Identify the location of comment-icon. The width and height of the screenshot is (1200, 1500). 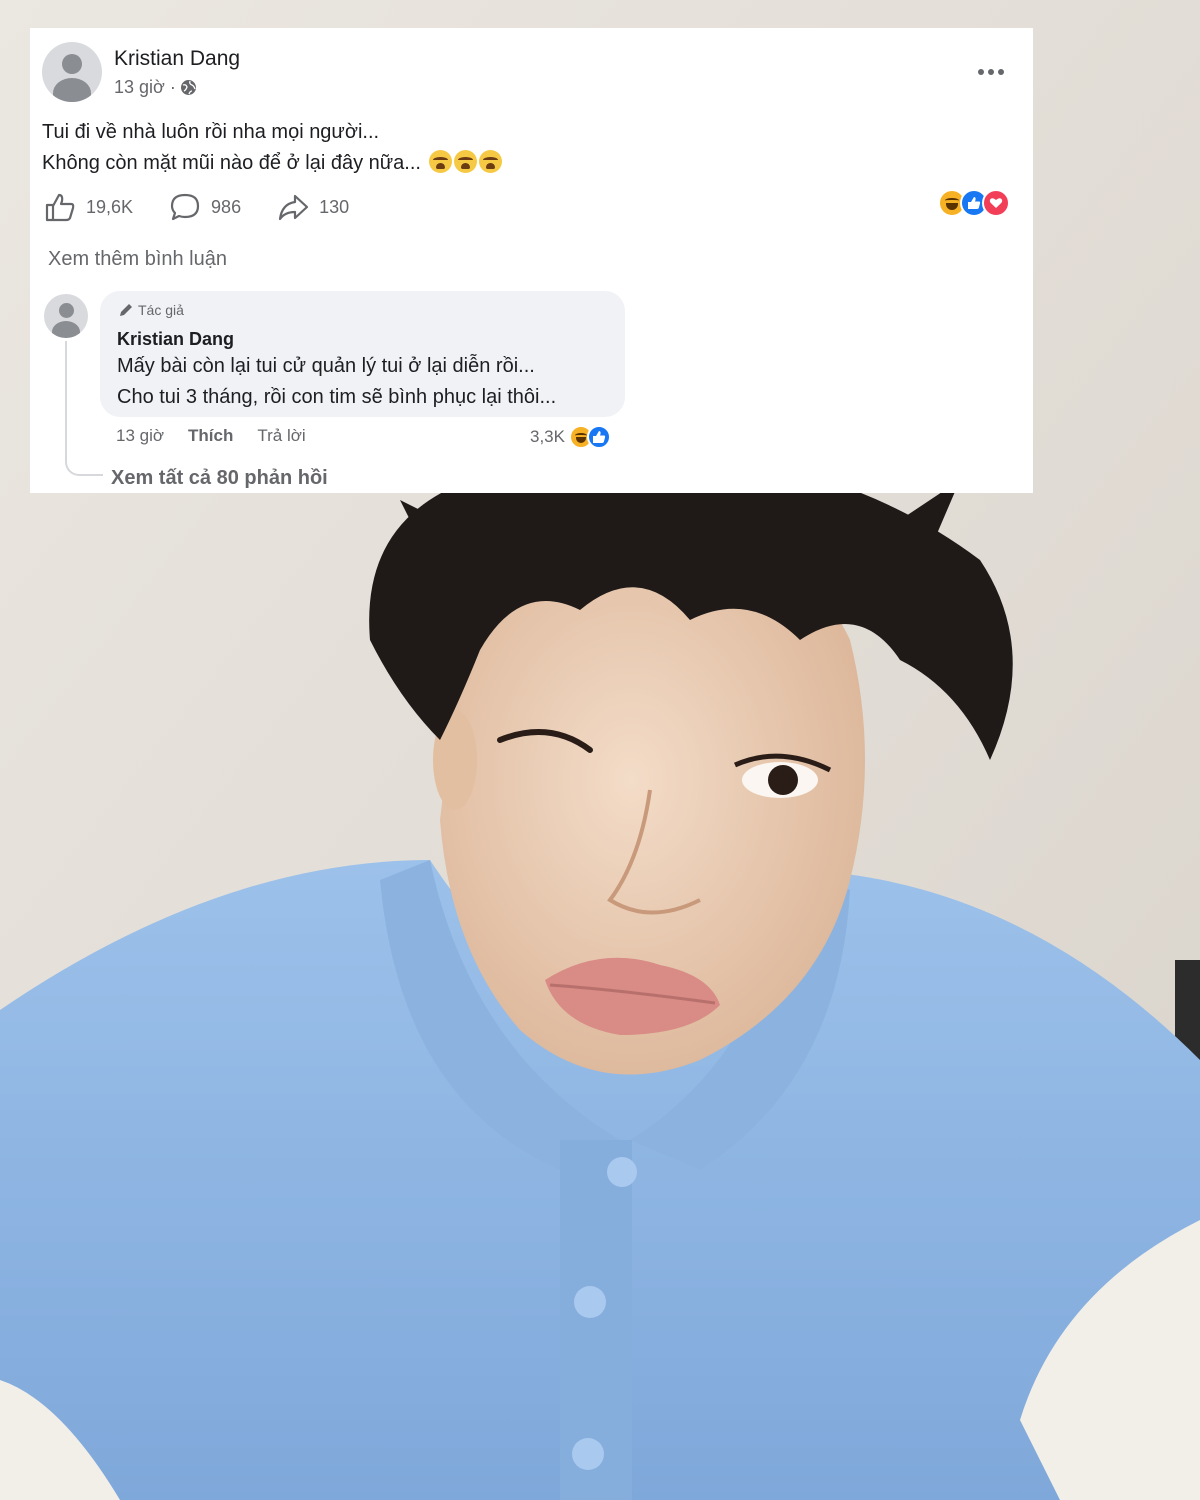
(185, 207).